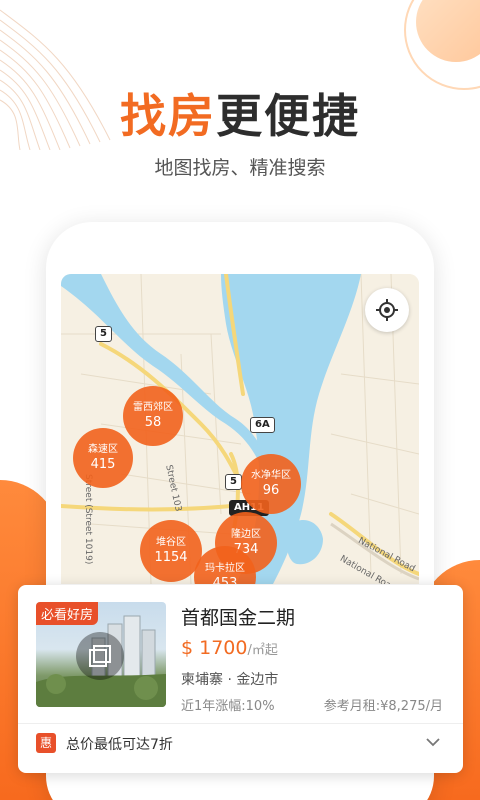 The image size is (480, 800). What do you see at coordinates (88, 519) in the screenshot?
I see `street-label: Street (Street 1019)` at bounding box center [88, 519].